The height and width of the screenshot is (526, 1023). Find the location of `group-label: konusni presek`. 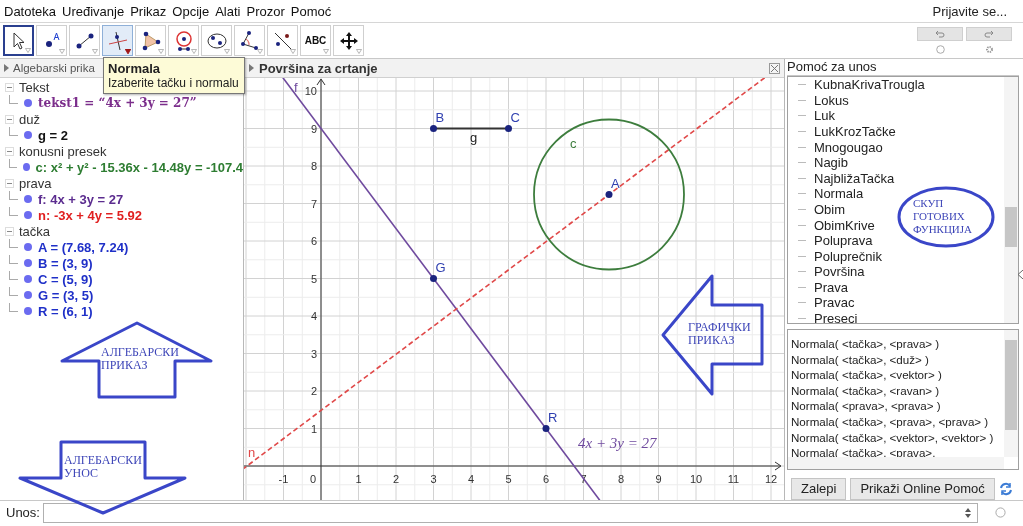

group-label: konusni presek is located at coordinates (63, 151).